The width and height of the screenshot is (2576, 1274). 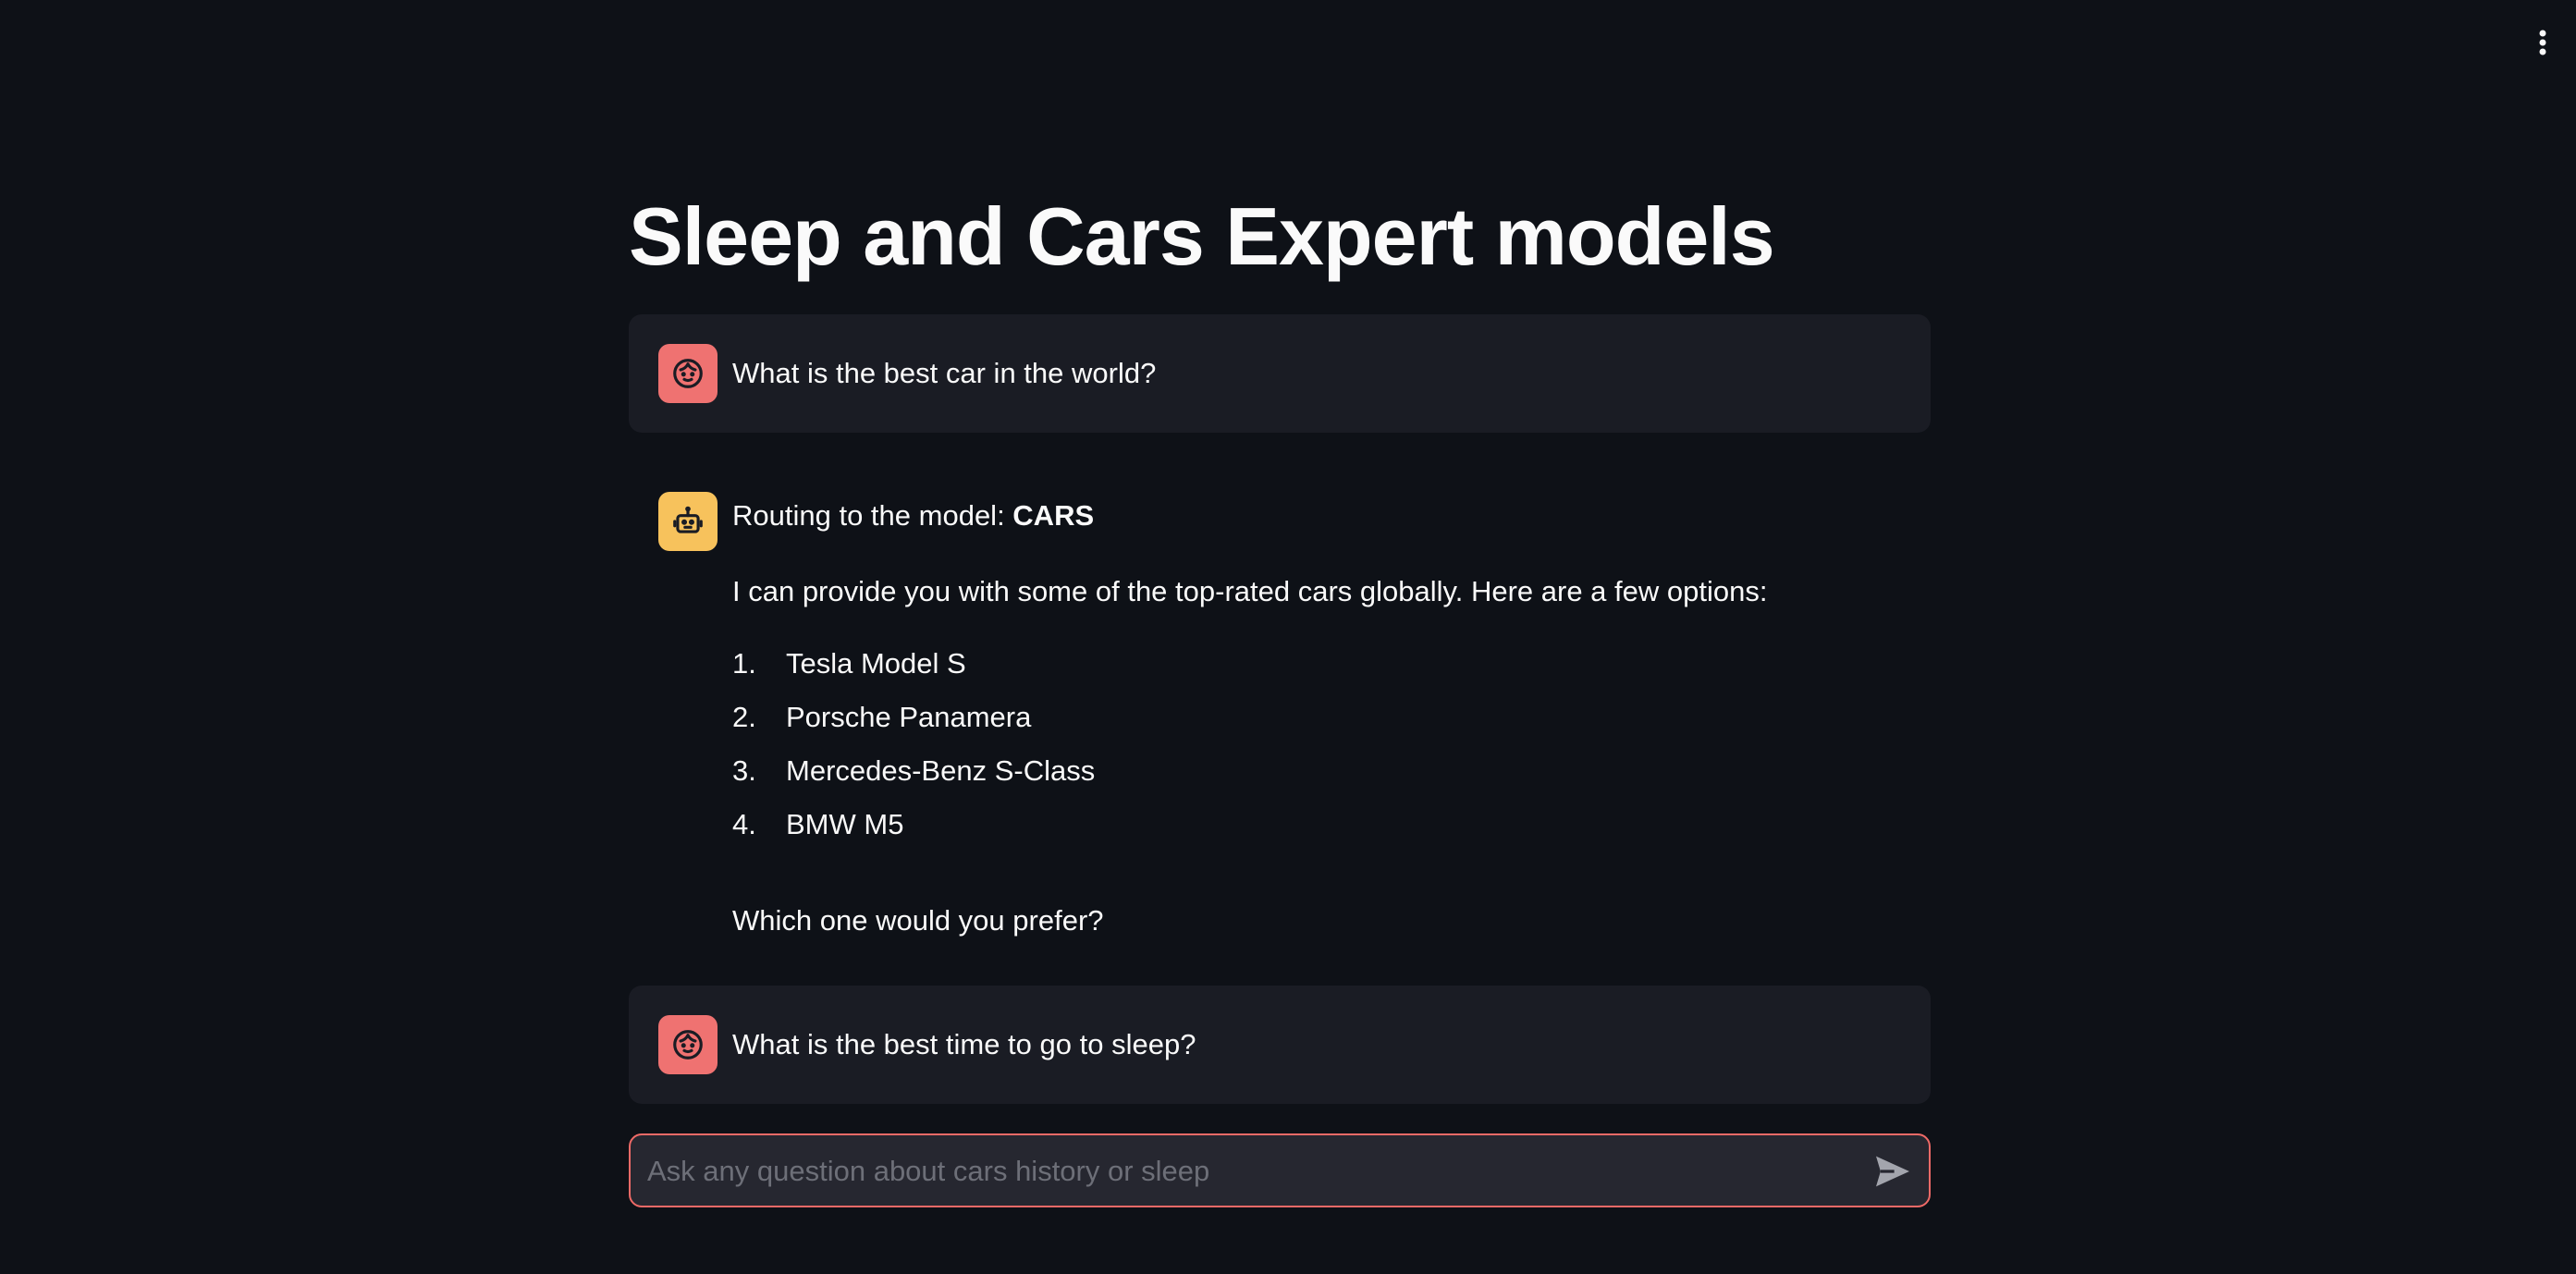 I want to click on send-icon, so click(x=1893, y=1171).